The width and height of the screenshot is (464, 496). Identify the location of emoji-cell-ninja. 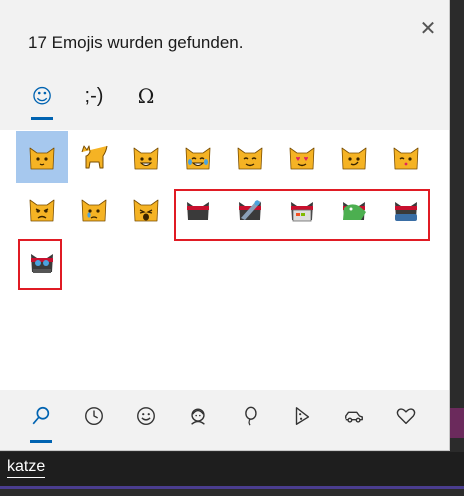
(198, 209).